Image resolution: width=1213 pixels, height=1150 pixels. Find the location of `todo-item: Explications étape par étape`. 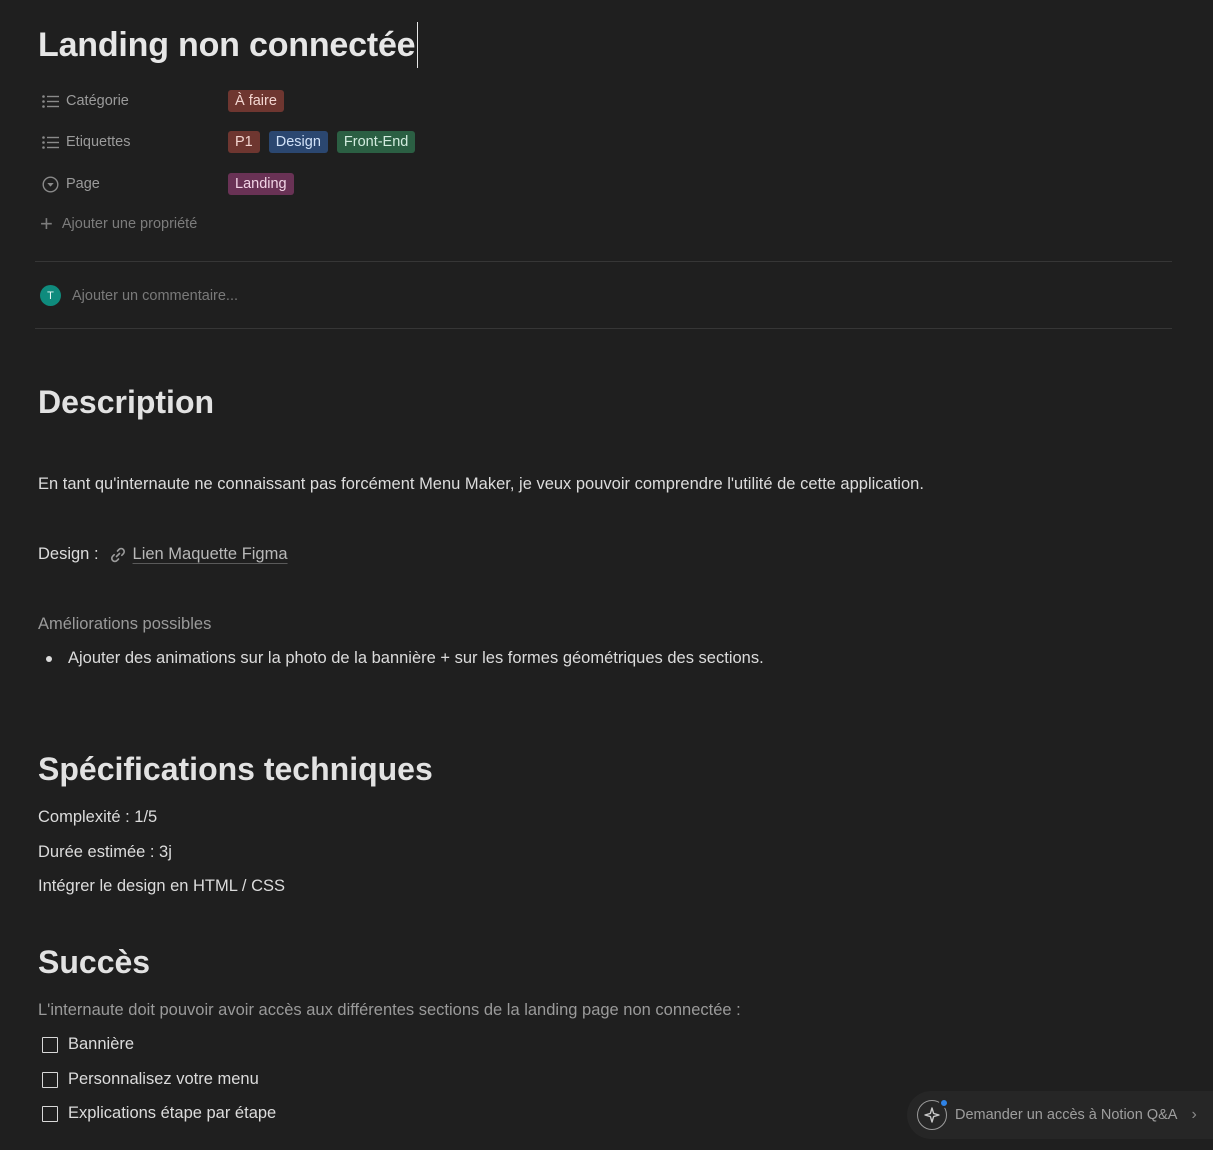

todo-item: Explications étape par étape is located at coordinates (159, 1113).